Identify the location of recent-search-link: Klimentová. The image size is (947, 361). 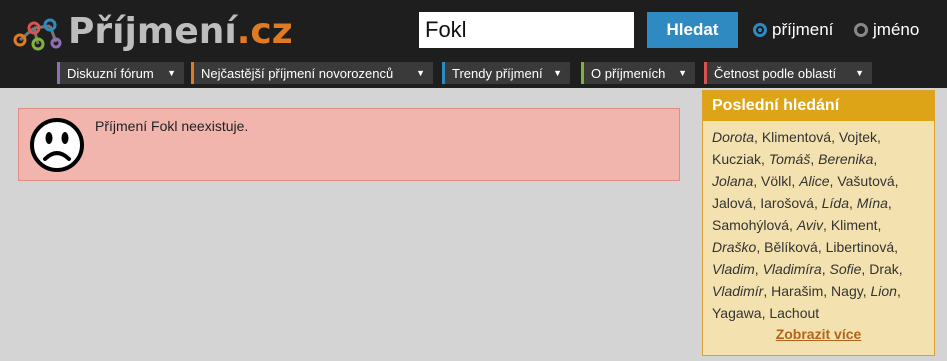
(796, 137).